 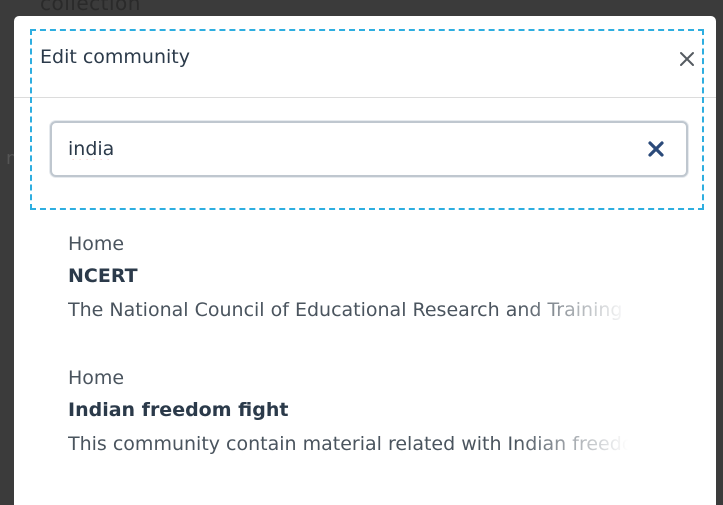 I want to click on modal-title: Edit community, so click(x=115, y=57).